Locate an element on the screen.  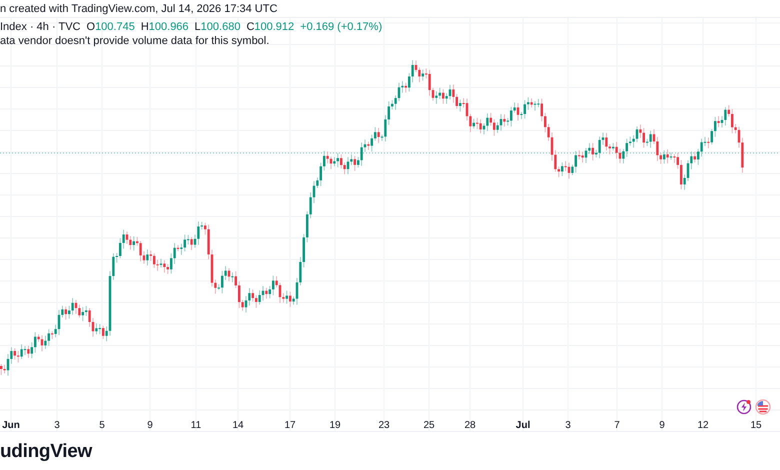
symbol-title: Index · 4h · TVC is located at coordinates (40, 27).